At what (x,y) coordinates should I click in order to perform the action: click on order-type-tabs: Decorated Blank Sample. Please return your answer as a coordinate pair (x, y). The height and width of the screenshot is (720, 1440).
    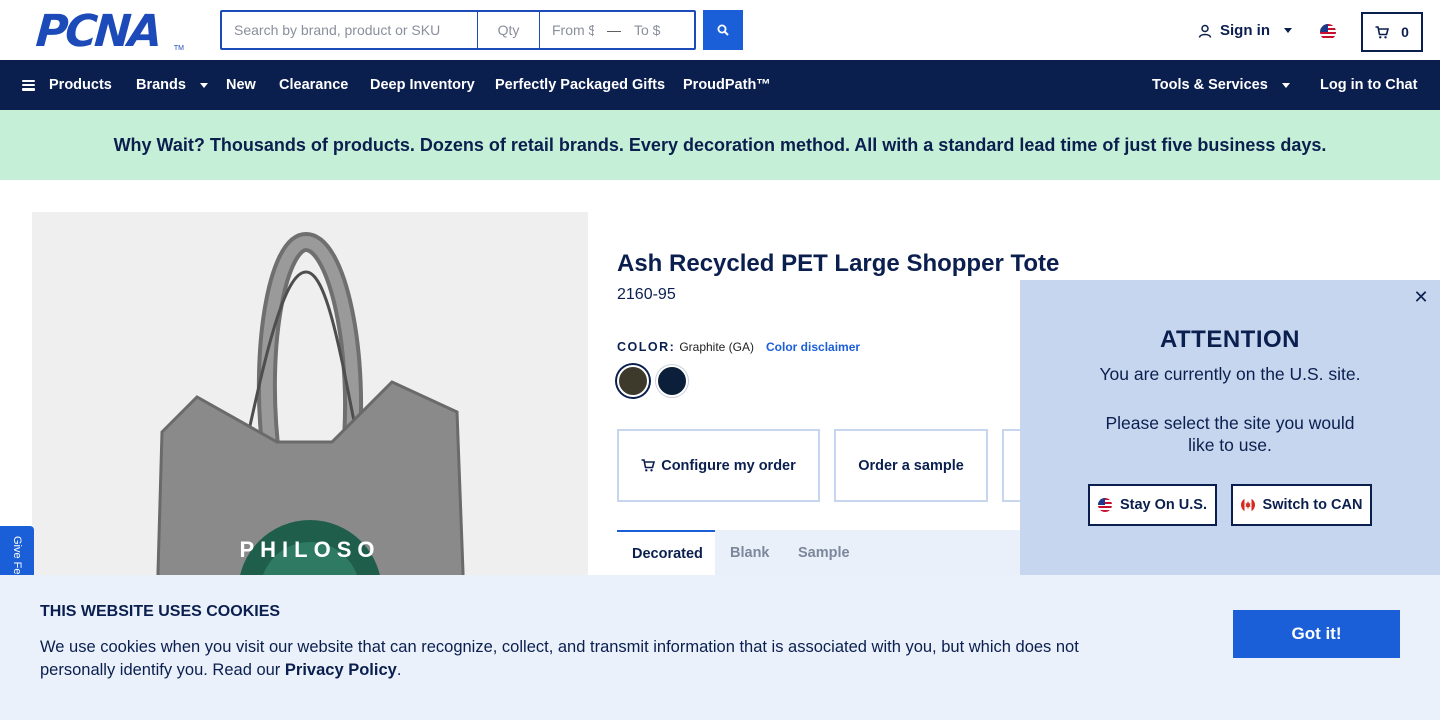
    Looking at the image, I should click on (827, 553).